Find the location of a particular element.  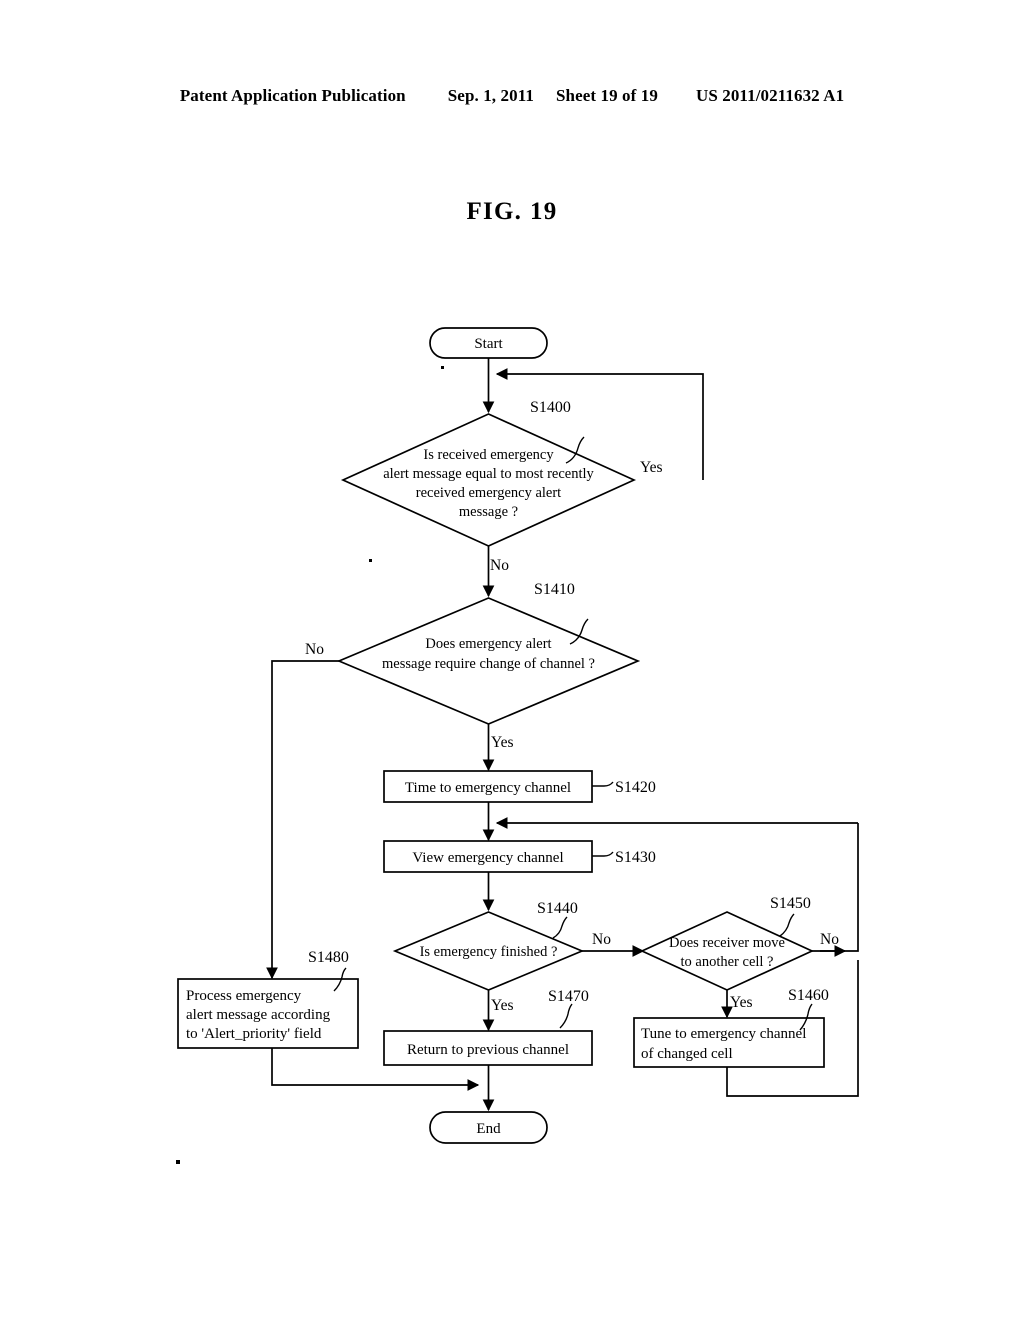

end-terminator: End is located at coordinates (488, 1127).